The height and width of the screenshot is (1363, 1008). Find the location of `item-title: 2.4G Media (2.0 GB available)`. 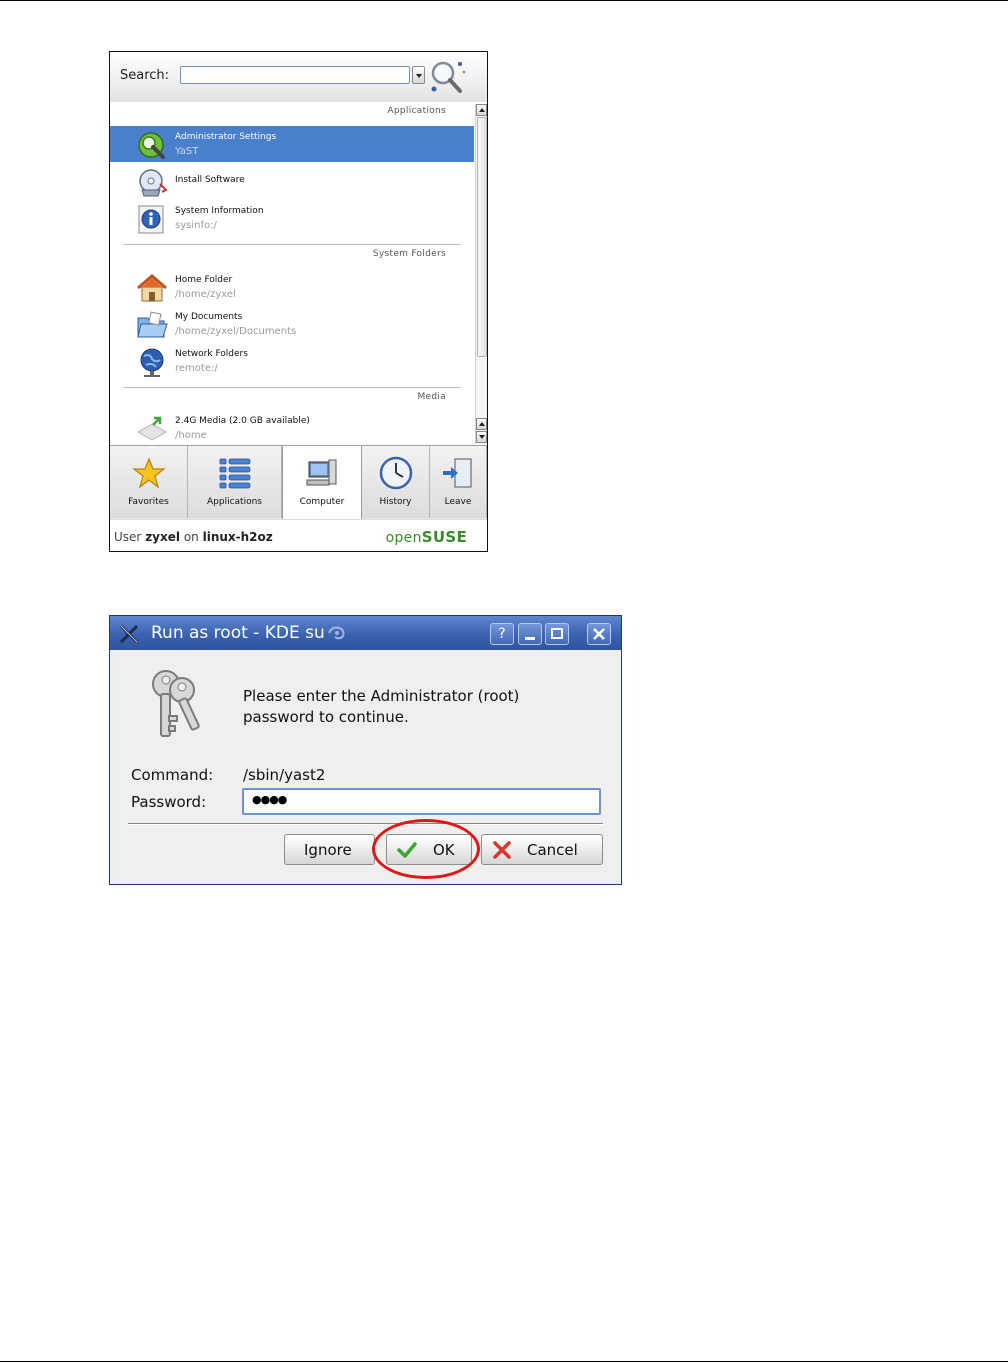

item-title: 2.4G Media (2.0 GB available) is located at coordinates (242, 421).